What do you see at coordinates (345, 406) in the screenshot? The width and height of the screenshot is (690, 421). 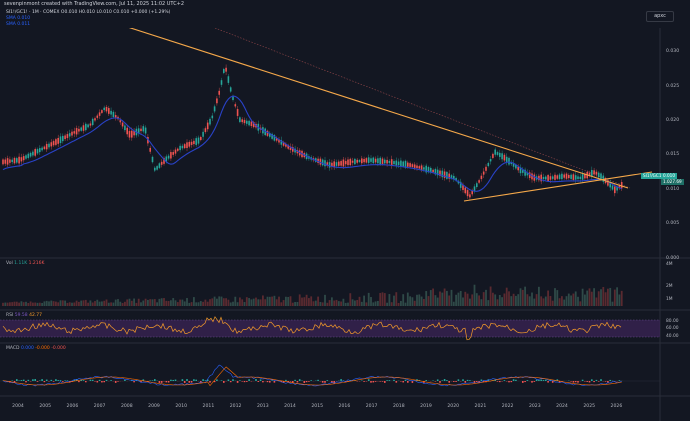 I see `time-axis-label: 2016` at bounding box center [345, 406].